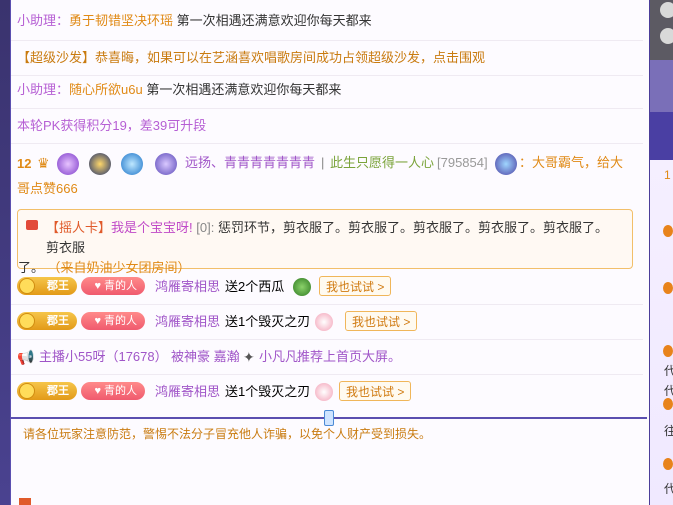 This screenshot has height=505, width=673. Describe the element at coordinates (462, 162) in the screenshot. I see `user-id: [795854]` at that location.